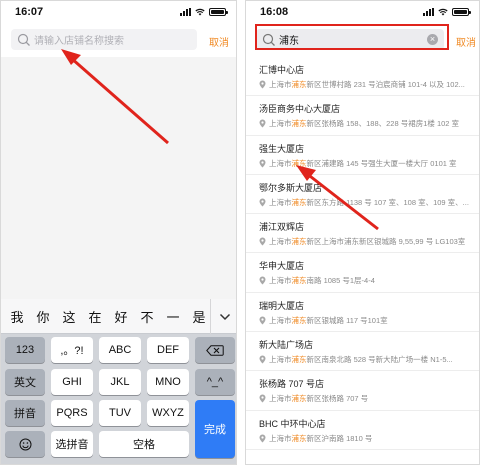 The image size is (480, 465). I want to click on wifi-icon, so click(200, 12).